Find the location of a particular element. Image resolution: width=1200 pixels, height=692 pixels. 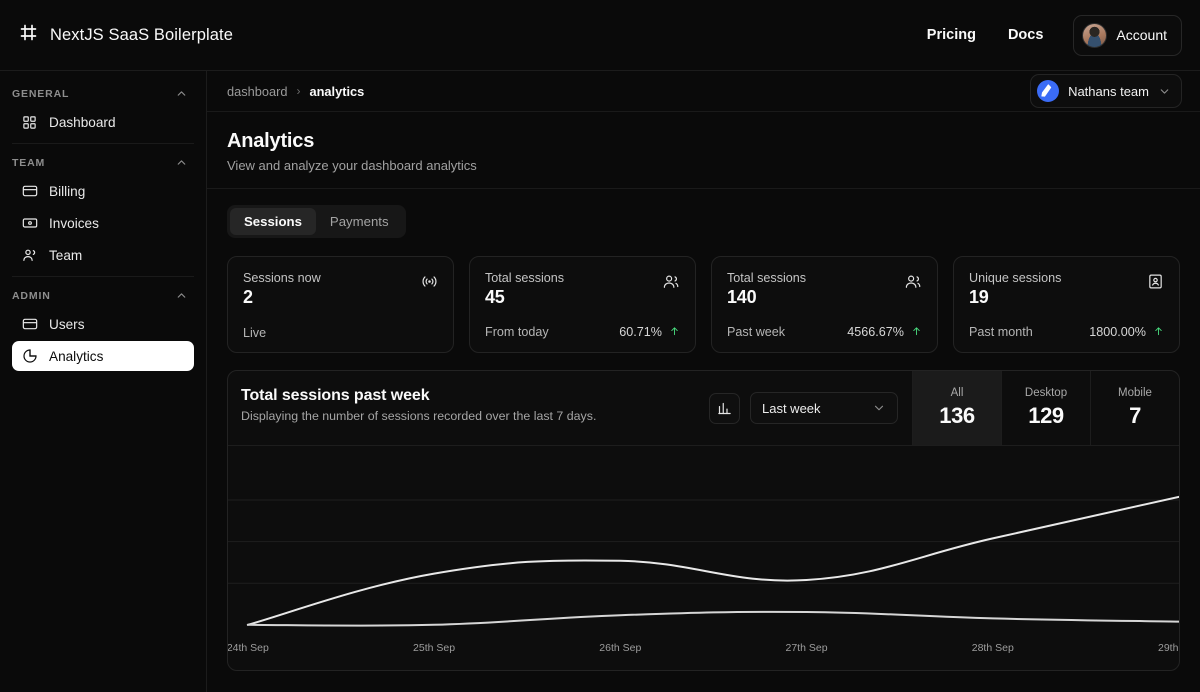

stat-card-title: Total sessions is located at coordinates (525, 278).